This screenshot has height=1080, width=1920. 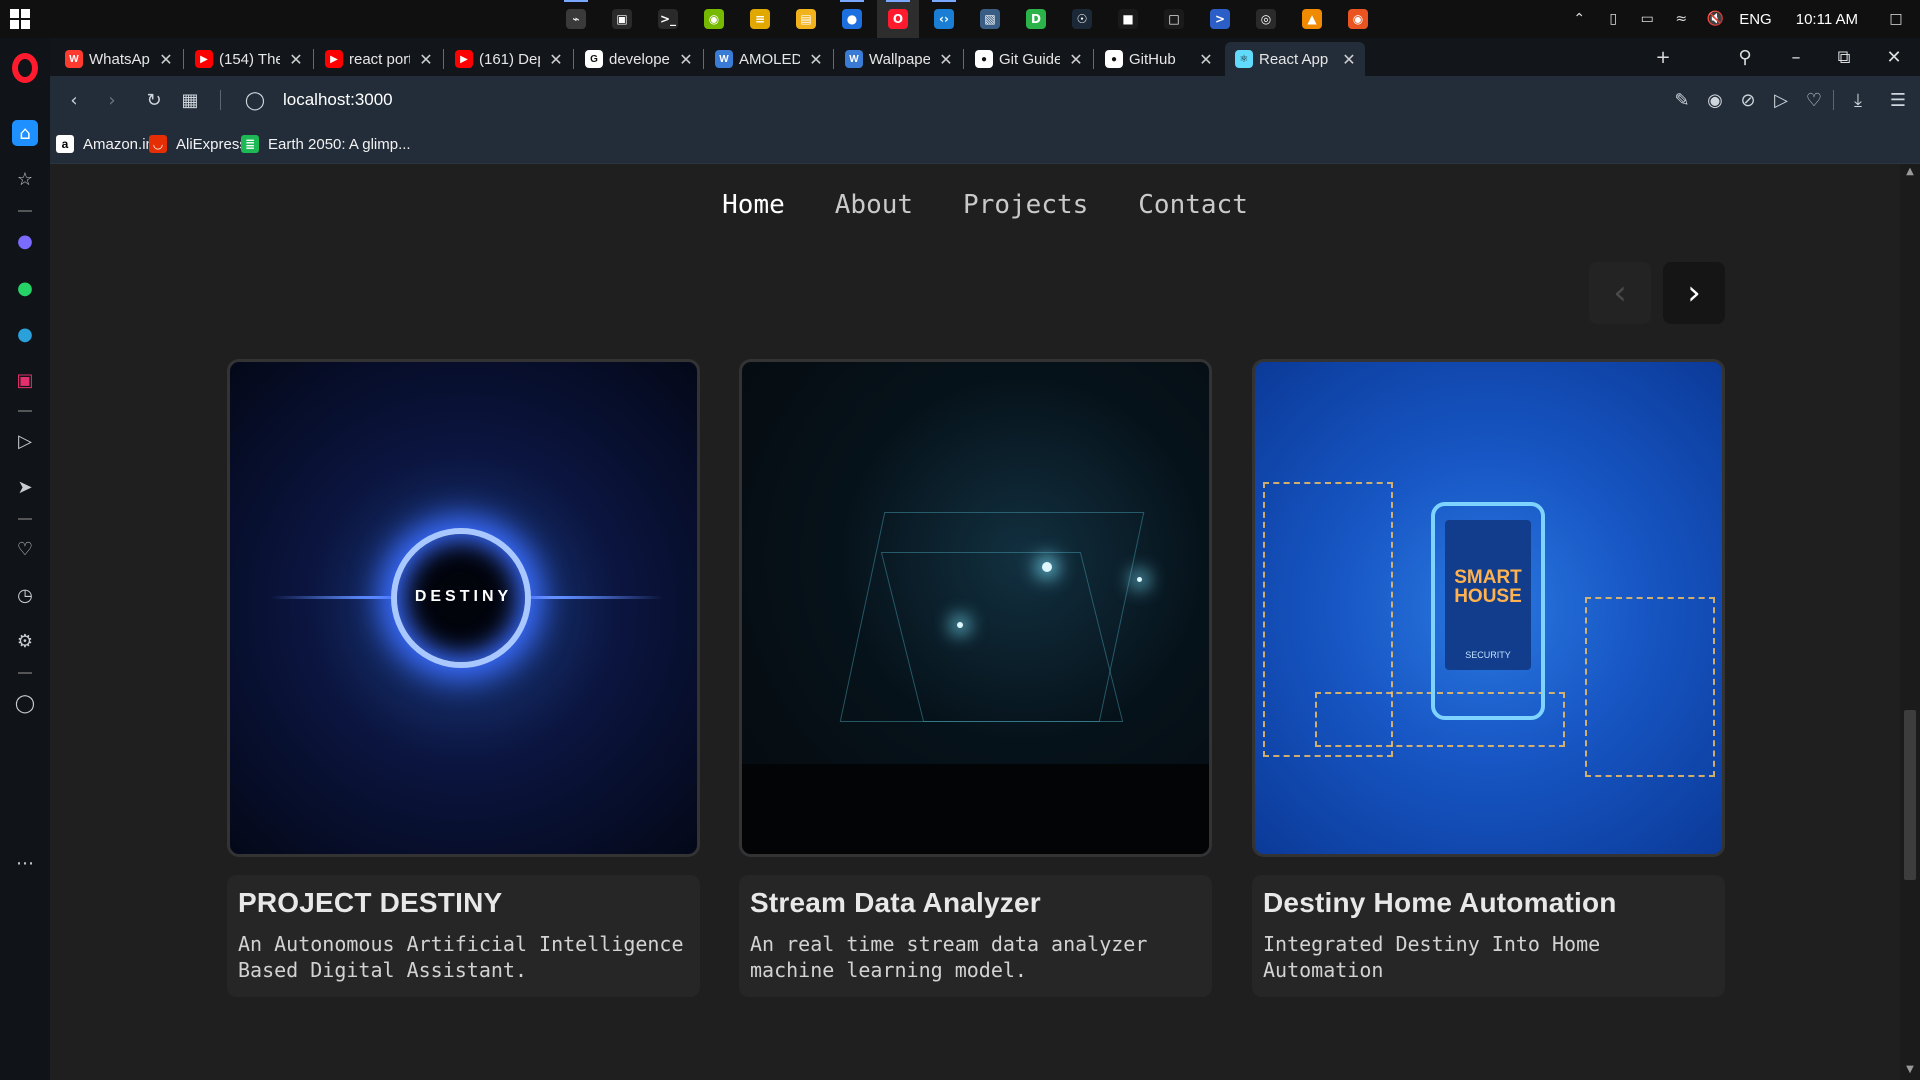 What do you see at coordinates (25, 241) in the screenshot?
I see `messenger-icon: ●` at bounding box center [25, 241].